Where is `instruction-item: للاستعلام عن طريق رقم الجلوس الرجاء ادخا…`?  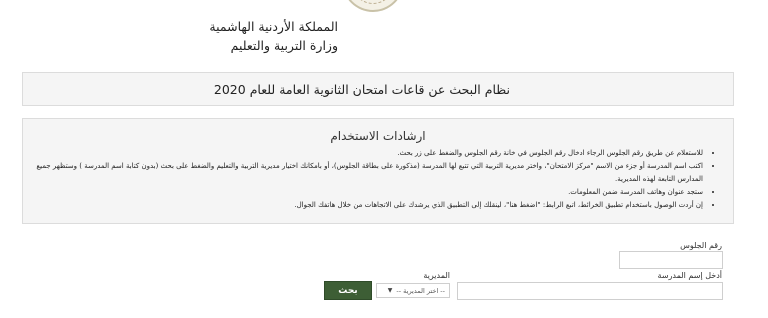
instruction-item: للاستعلام عن طريق رقم الجلوس الرجاء ادخا… is located at coordinates (358, 153).